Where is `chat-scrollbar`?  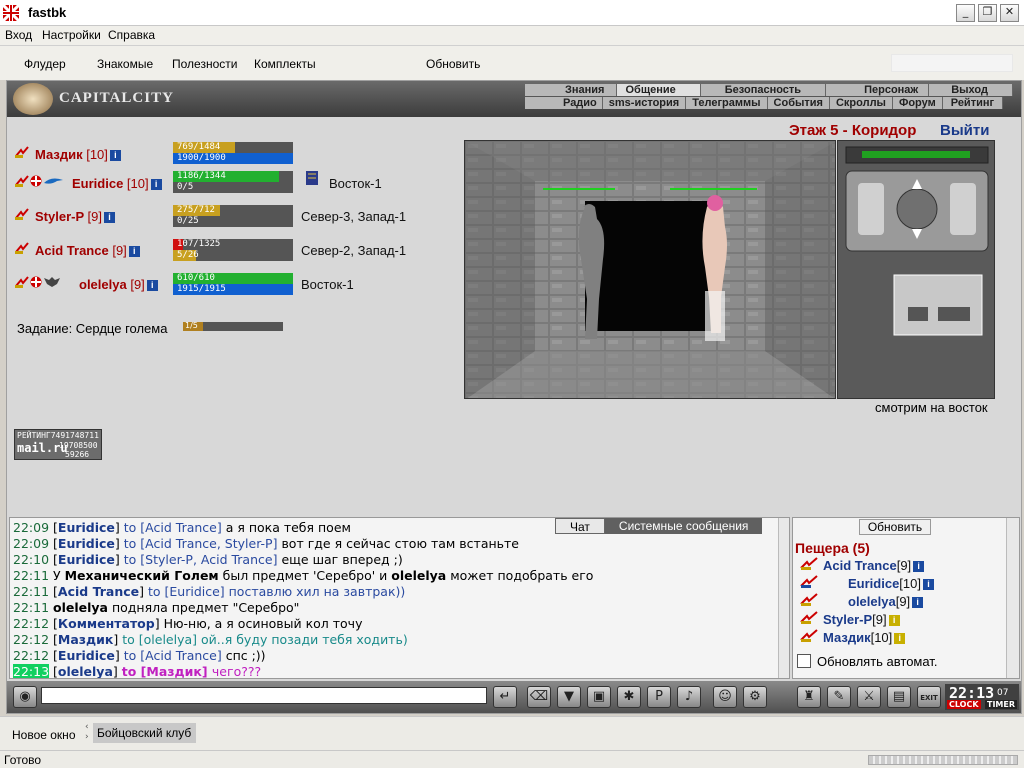
chat-scrollbar is located at coordinates (783, 598).